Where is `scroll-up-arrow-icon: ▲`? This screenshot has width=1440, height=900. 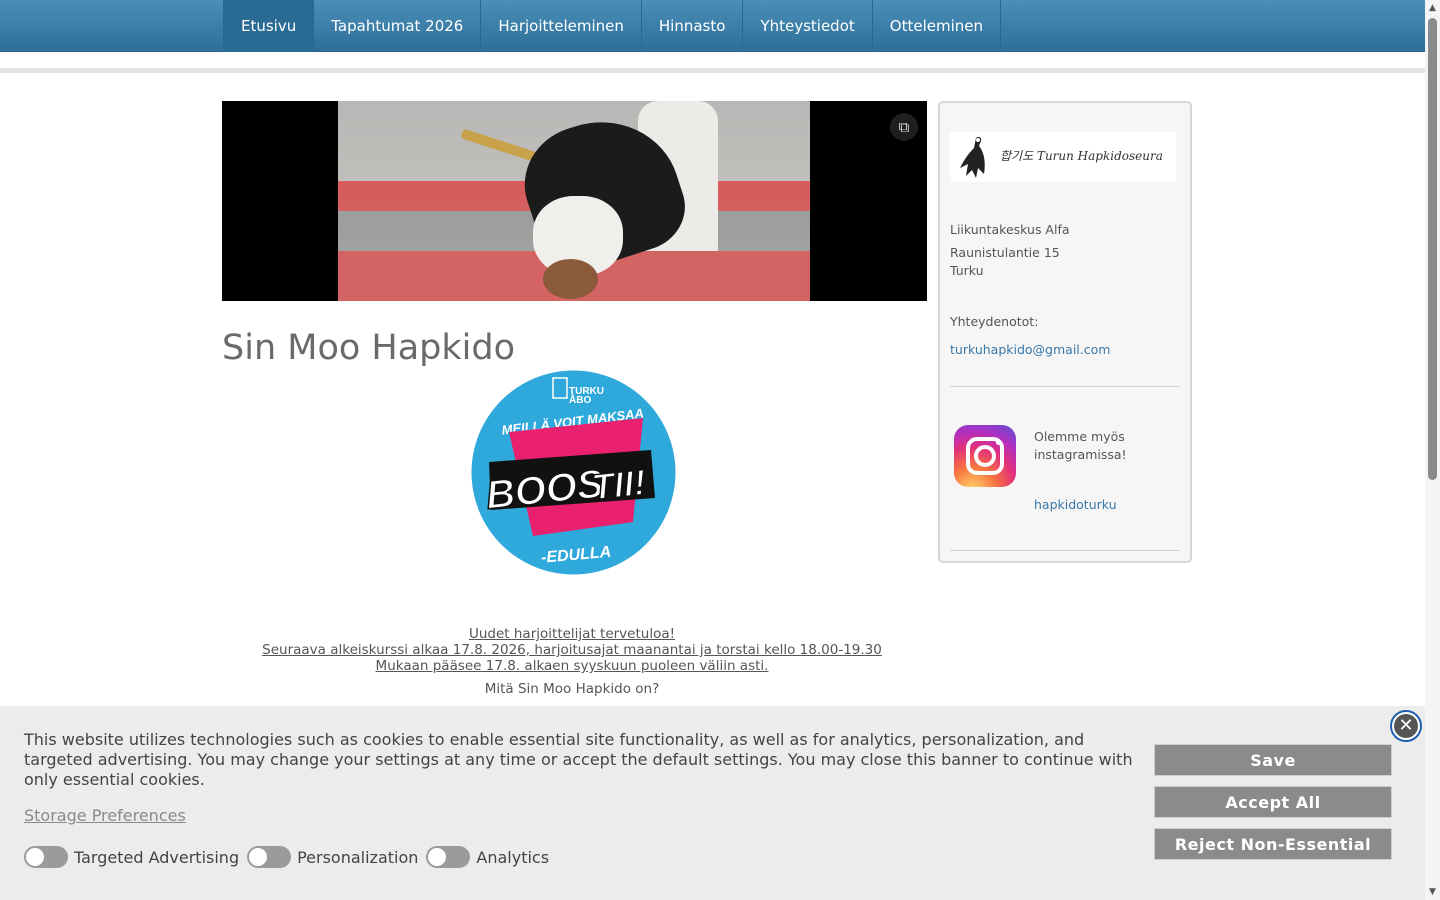 scroll-up-arrow-icon: ▲ is located at coordinates (1432, 8).